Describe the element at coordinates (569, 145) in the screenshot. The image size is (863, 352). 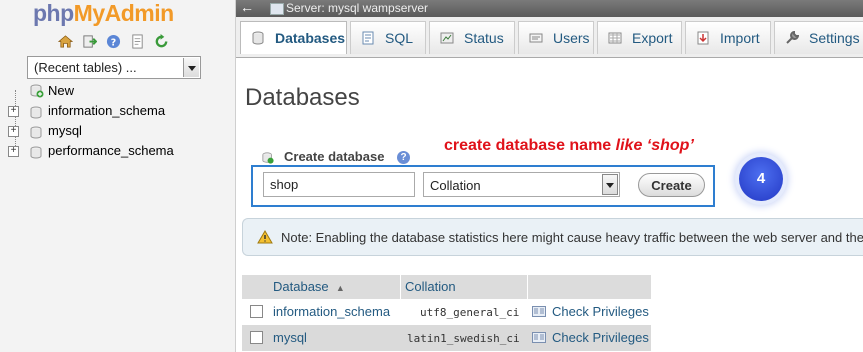
I see `tutorial-annotation: create database name like ‘shop’` at that location.